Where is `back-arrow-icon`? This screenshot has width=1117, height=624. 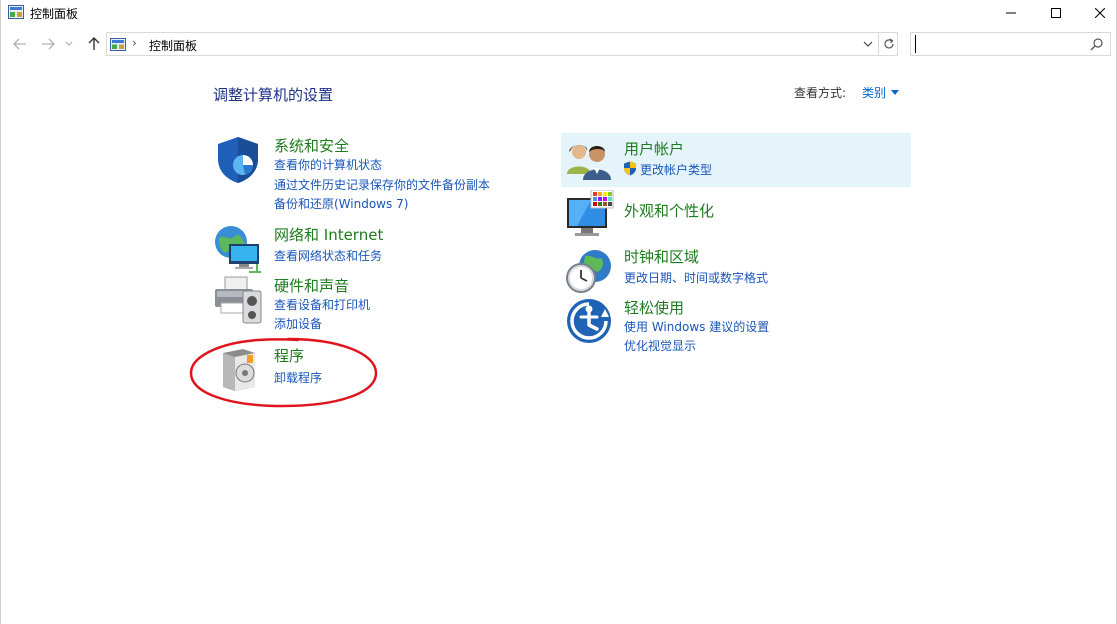 back-arrow-icon is located at coordinates (19, 44).